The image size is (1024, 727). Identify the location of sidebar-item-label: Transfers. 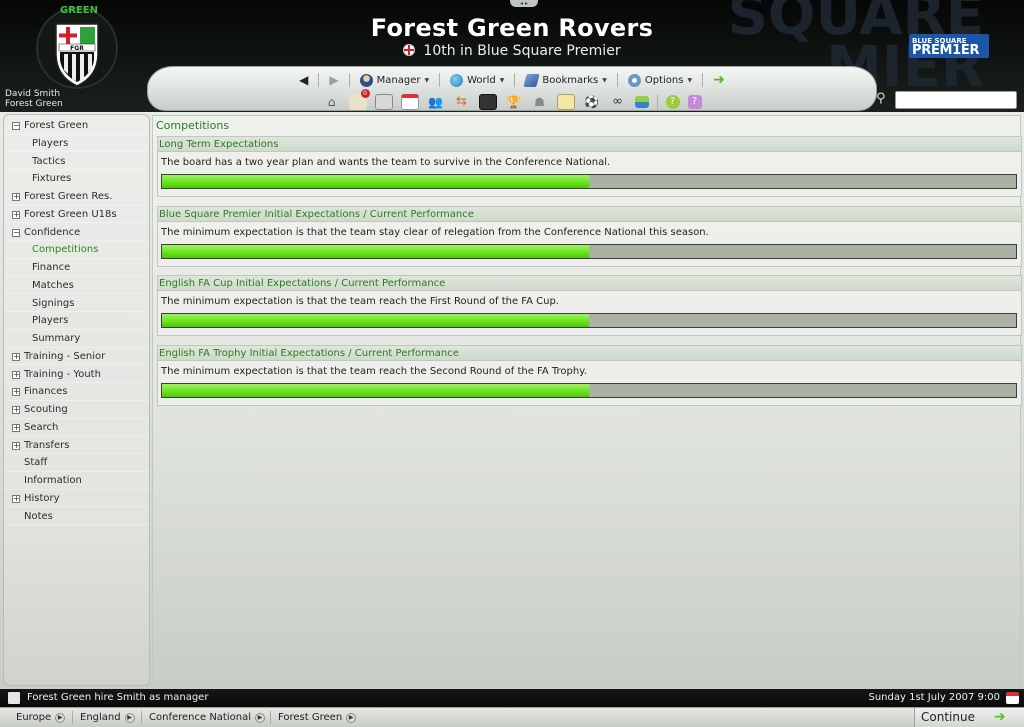
(47, 445).